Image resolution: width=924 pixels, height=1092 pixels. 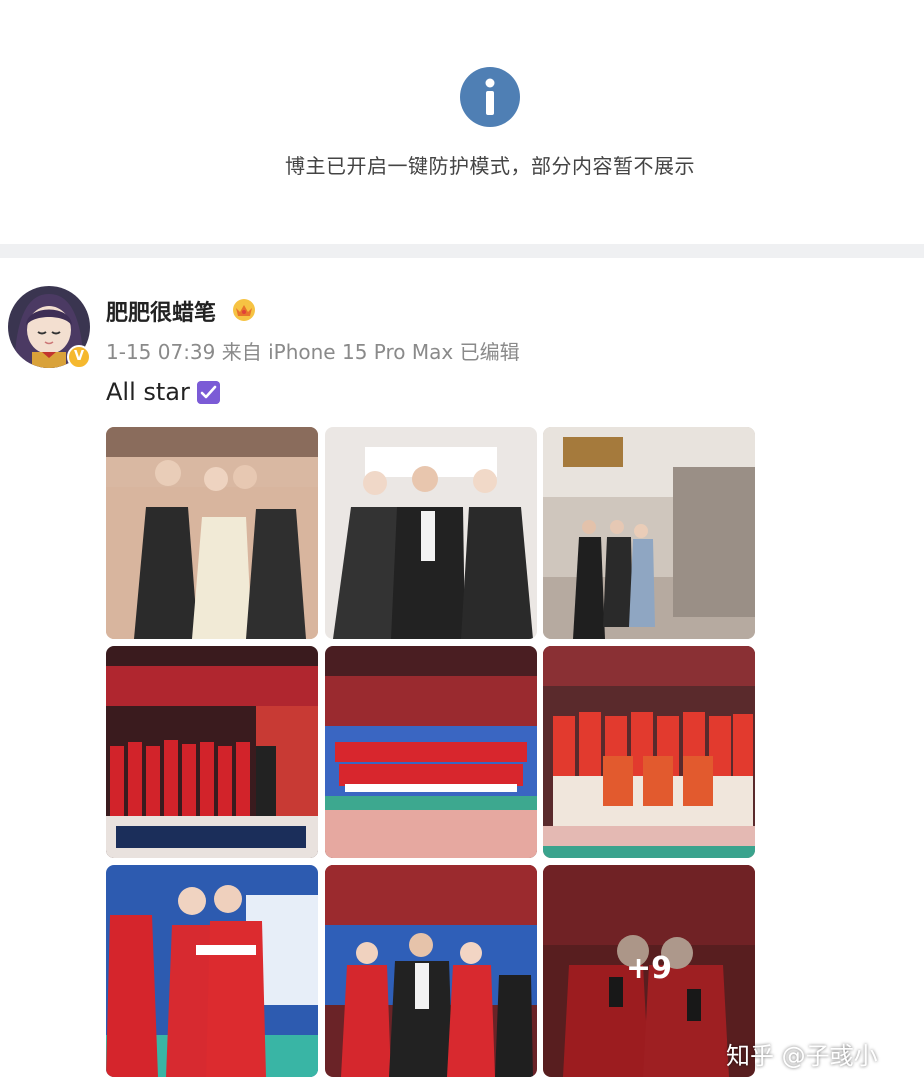 I want to click on username: 肥肥很蜡笔, so click(x=161, y=311).